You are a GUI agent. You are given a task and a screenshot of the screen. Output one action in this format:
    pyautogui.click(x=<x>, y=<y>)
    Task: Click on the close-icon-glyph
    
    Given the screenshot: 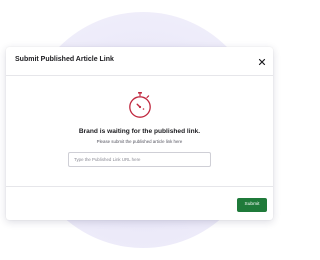 What is the action you would take?
    pyautogui.click(x=262, y=62)
    